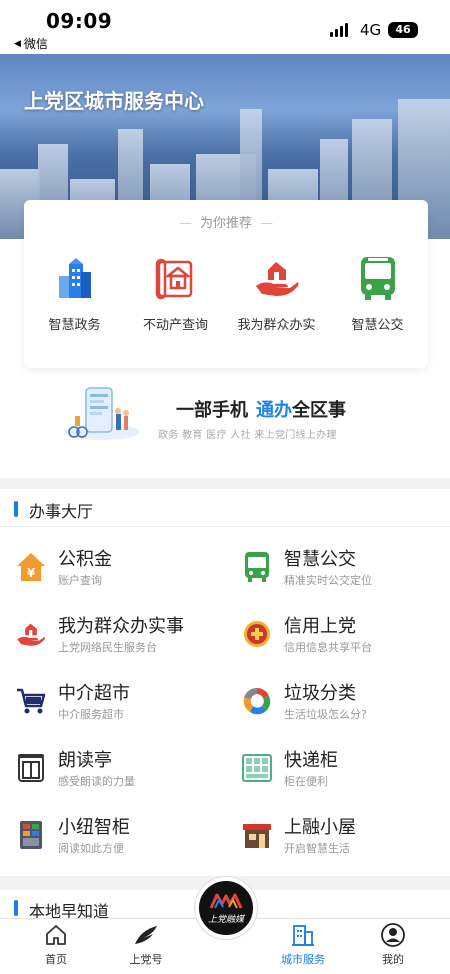 The image size is (450, 974). I want to click on service-serve-people: 我为群众办实事 上党网络民生服务台, so click(126, 638).